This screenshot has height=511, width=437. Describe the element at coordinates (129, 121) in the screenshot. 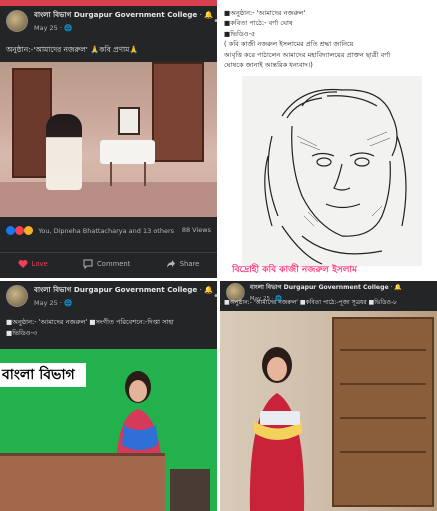

I see `portrait-frame` at that location.